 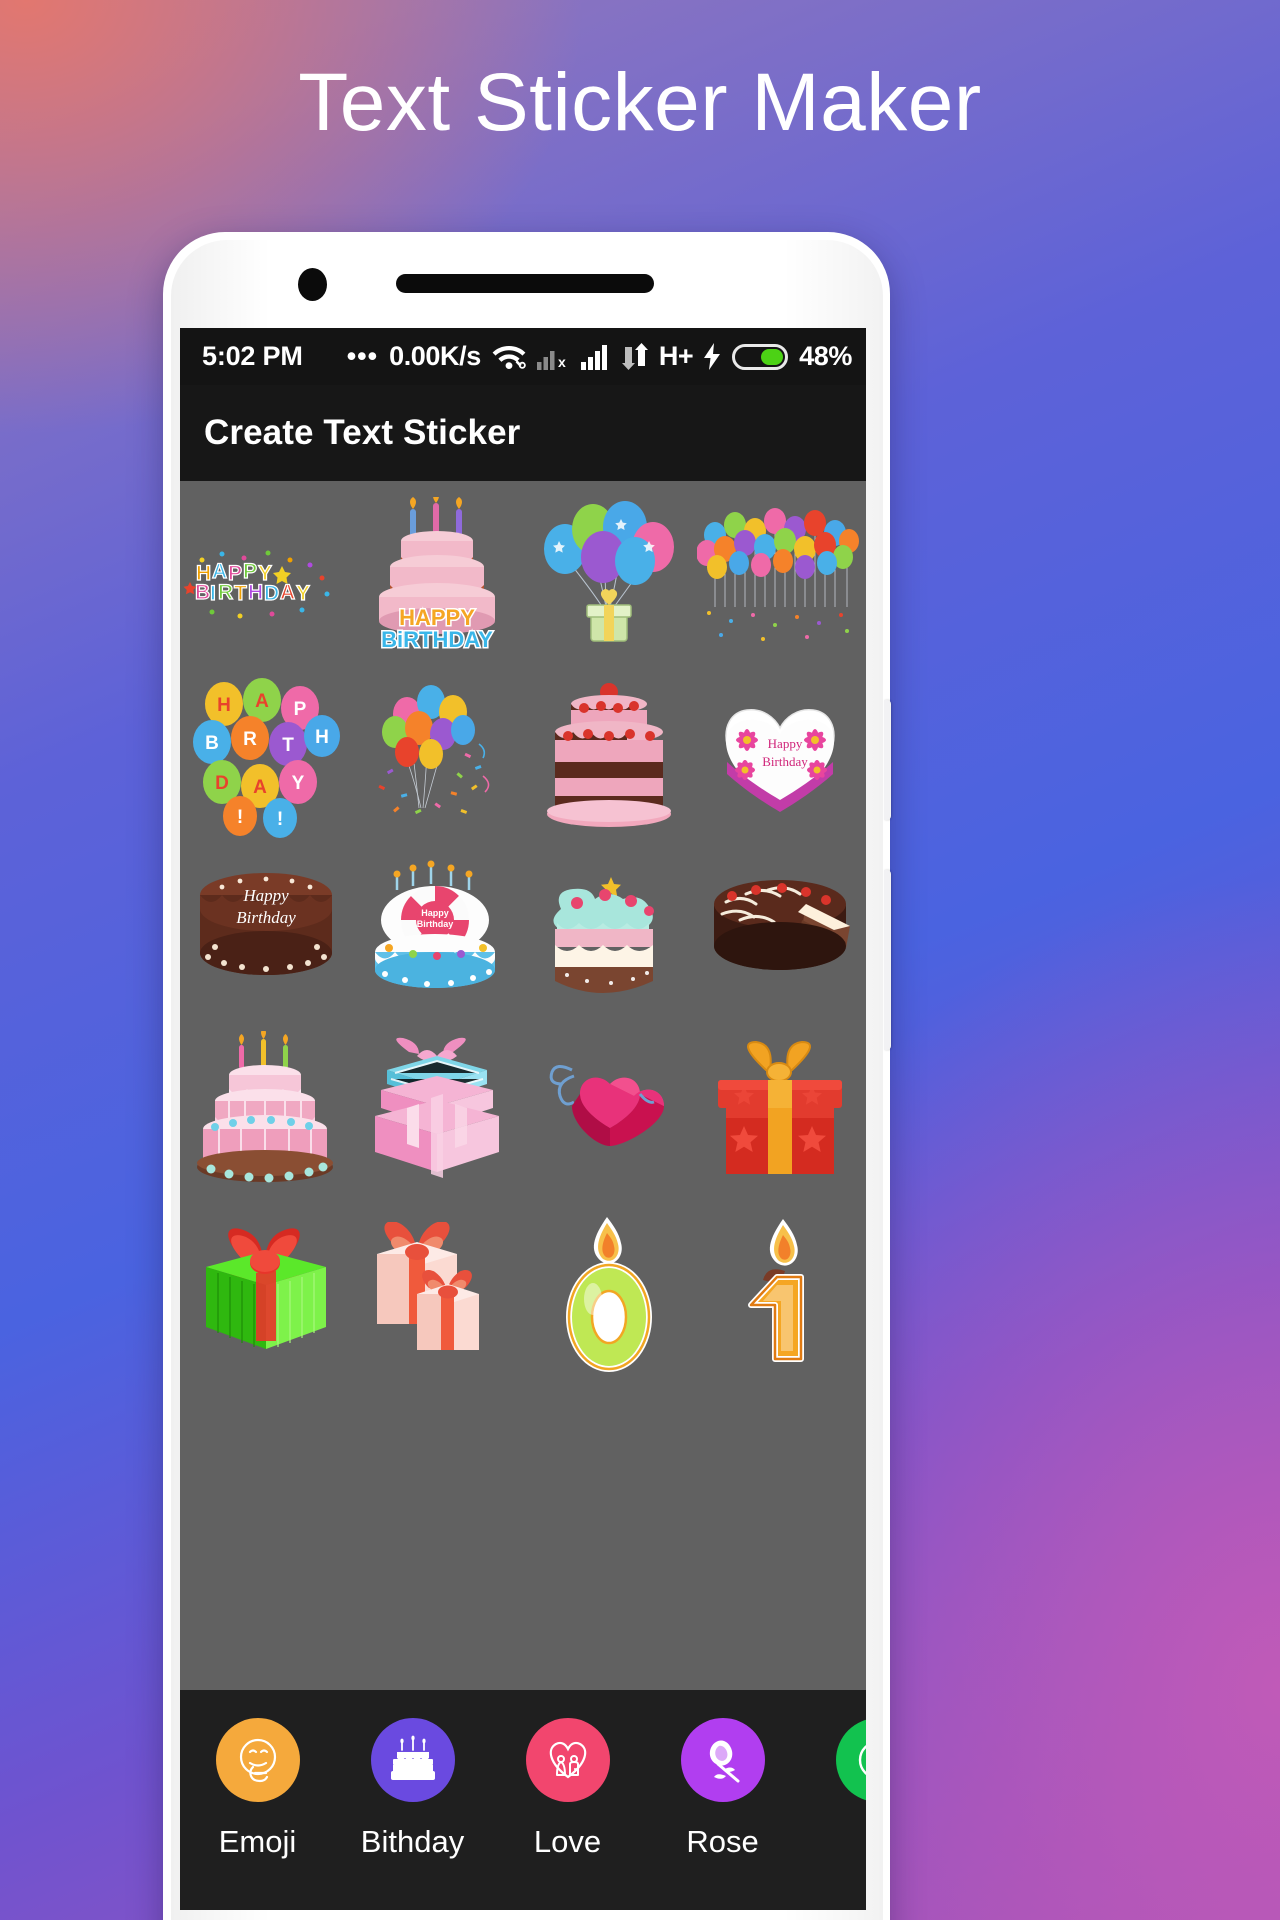 What do you see at coordinates (712, 356) in the screenshot?
I see `charging-bolt-icon` at bounding box center [712, 356].